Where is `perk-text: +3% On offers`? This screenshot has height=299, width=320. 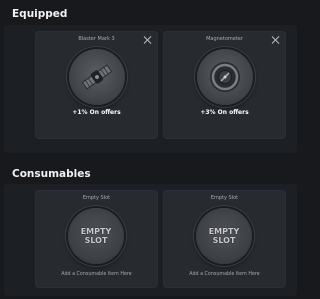
perk-text: +3% On offers is located at coordinates (224, 112).